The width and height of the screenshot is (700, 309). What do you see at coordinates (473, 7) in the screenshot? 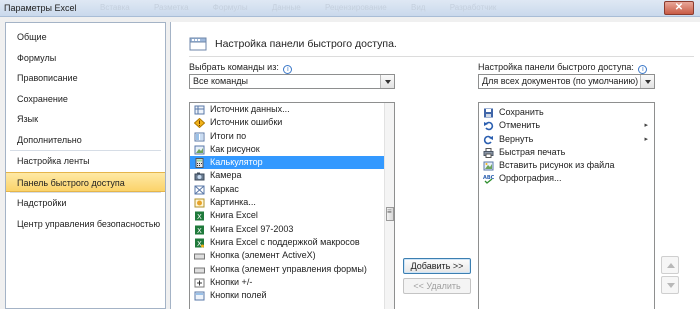
I see `ribbon-tab: Разработчик` at bounding box center [473, 7].